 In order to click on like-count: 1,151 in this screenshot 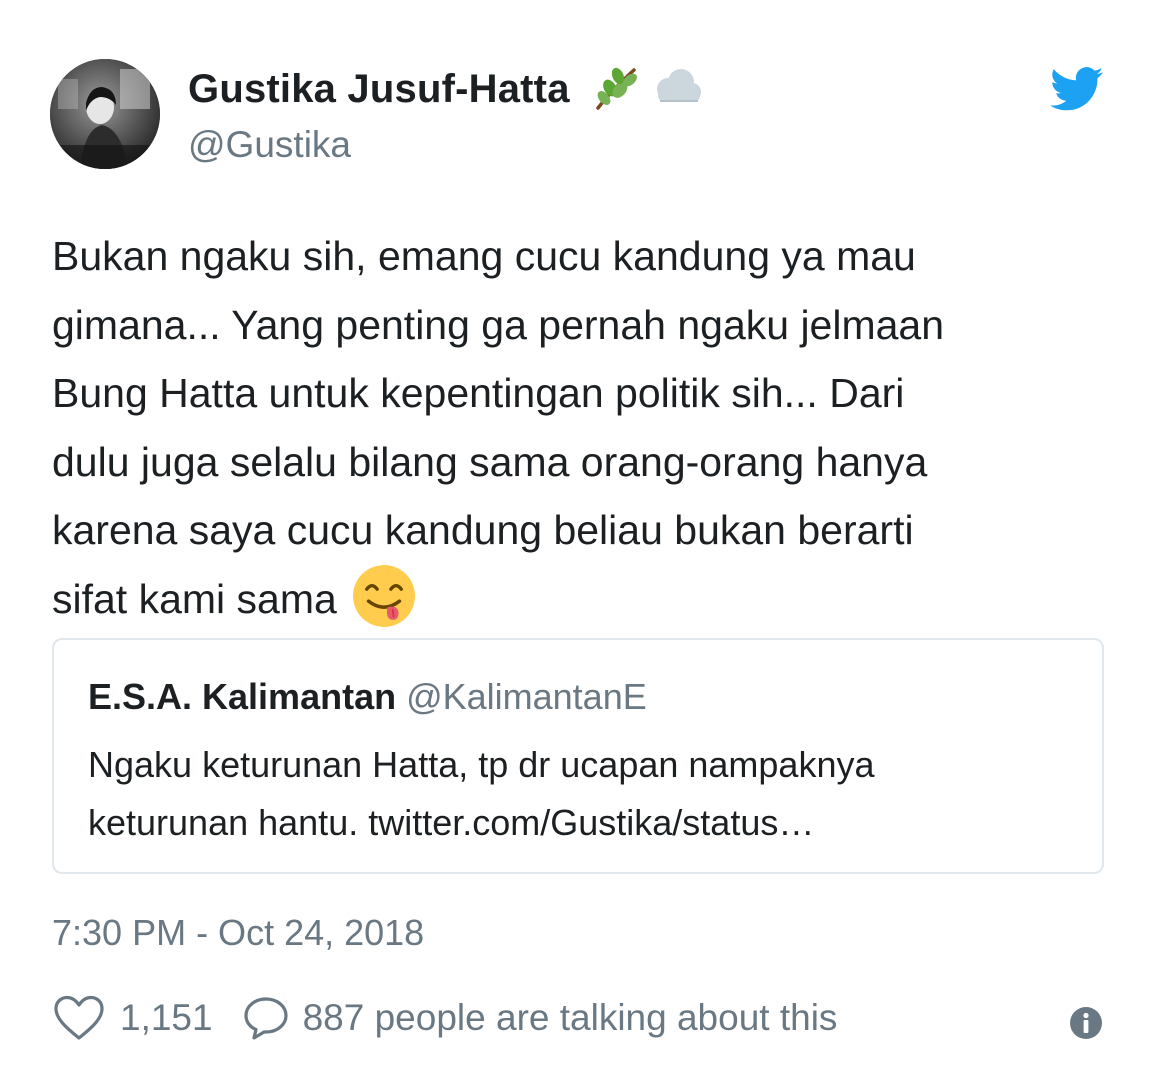, I will do `click(166, 1017)`.